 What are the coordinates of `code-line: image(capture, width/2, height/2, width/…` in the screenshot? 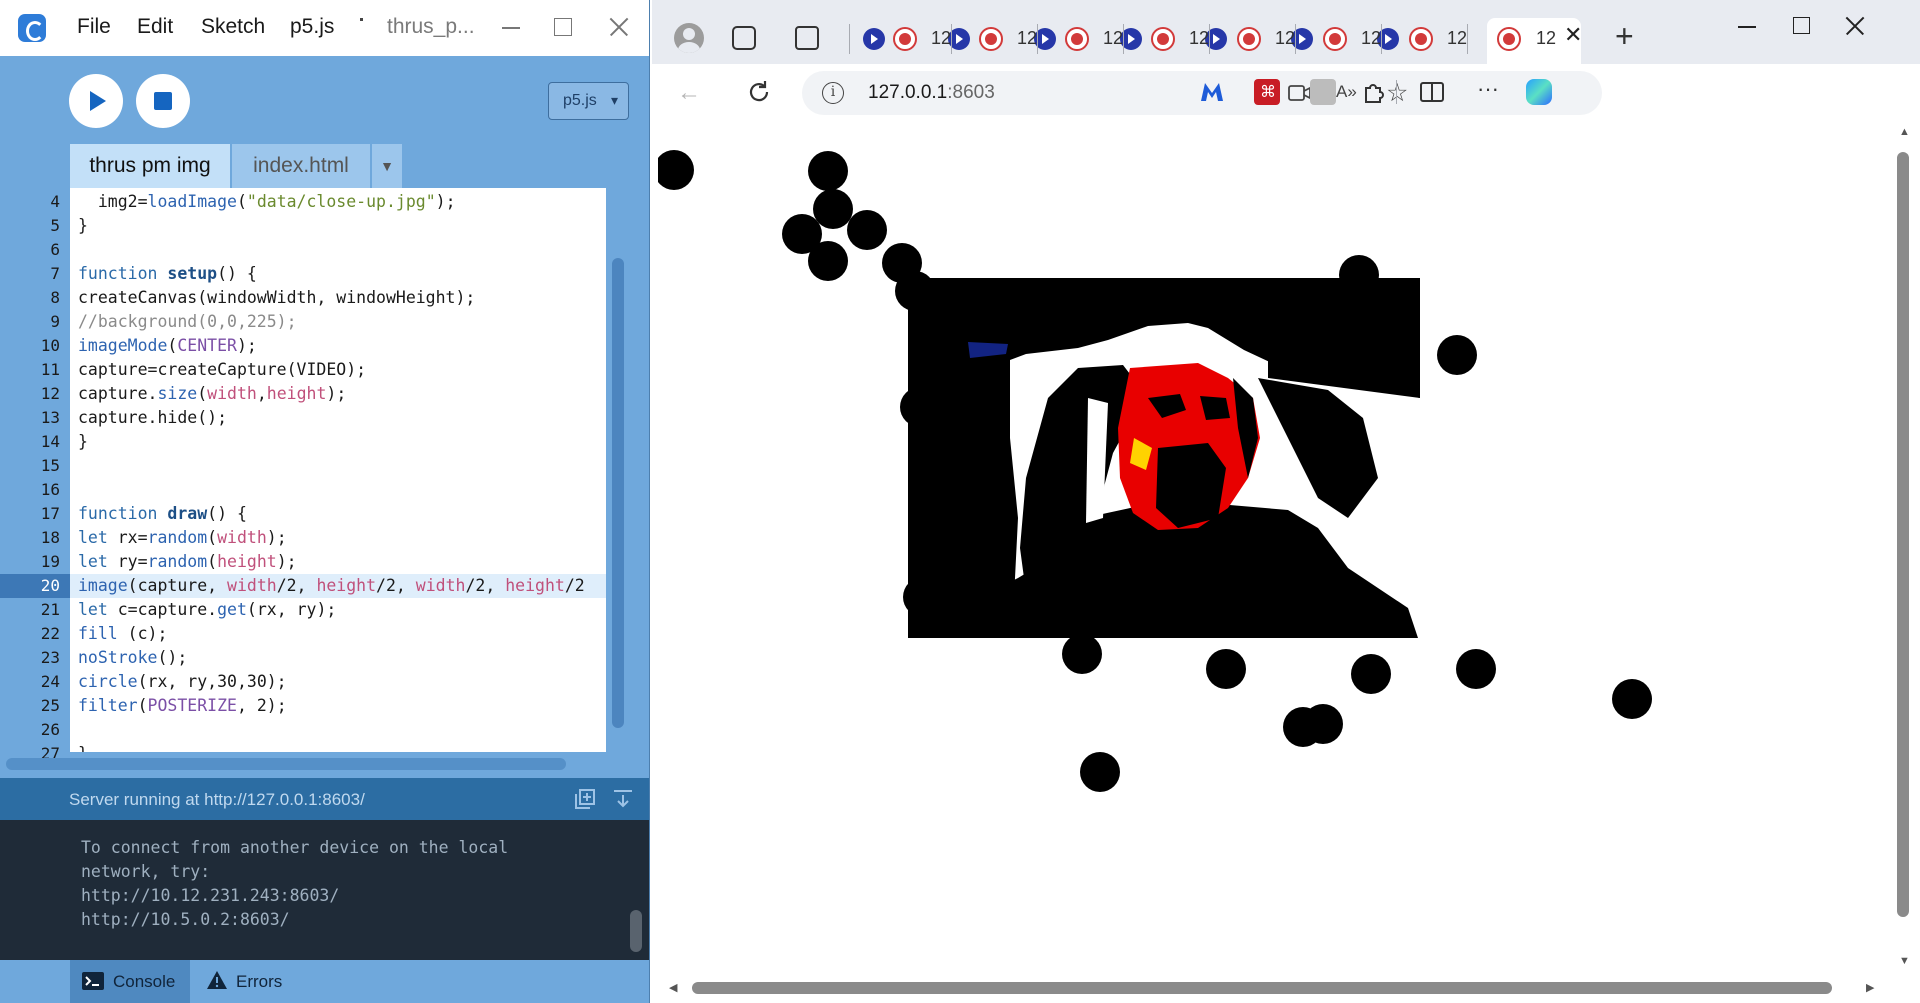 It's located at (331, 585).